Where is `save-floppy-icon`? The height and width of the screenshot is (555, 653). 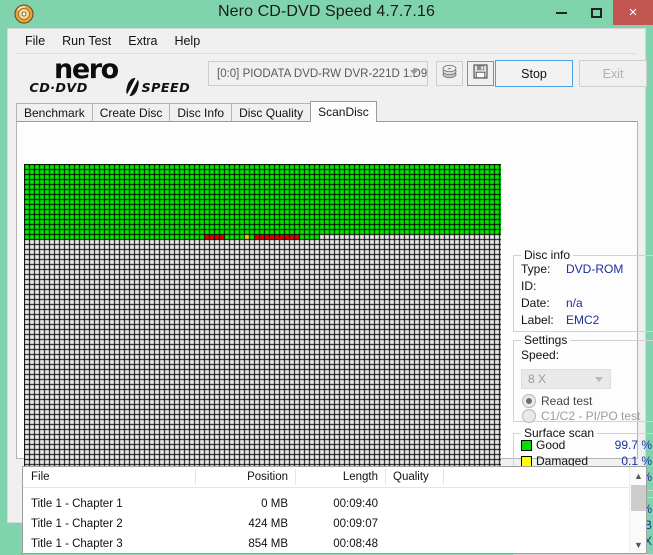
save-floppy-icon is located at coordinates (480, 73).